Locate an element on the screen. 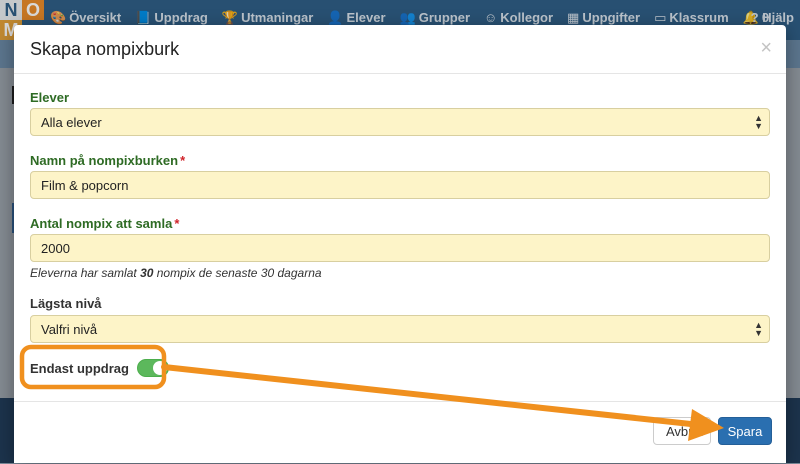 This screenshot has width=800, height=464. cancel-button: Avbryt is located at coordinates (682, 431).